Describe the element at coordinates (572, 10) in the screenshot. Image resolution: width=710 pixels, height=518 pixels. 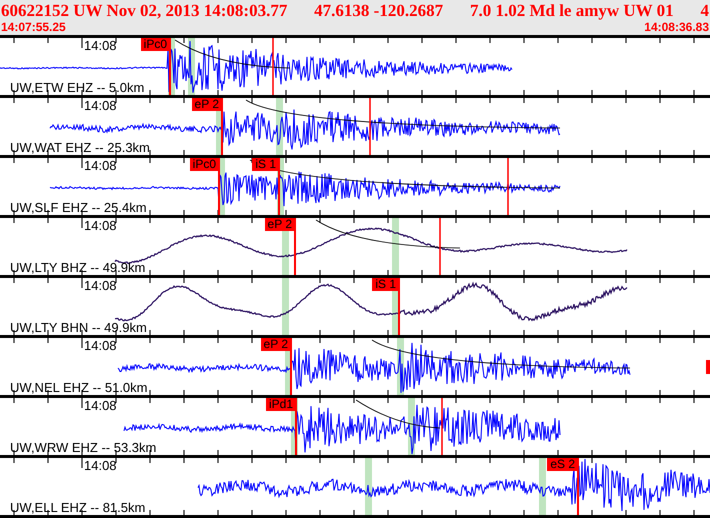
I see `event-magnitude: 7.0 1.02 Md le amyw UW 01` at that location.